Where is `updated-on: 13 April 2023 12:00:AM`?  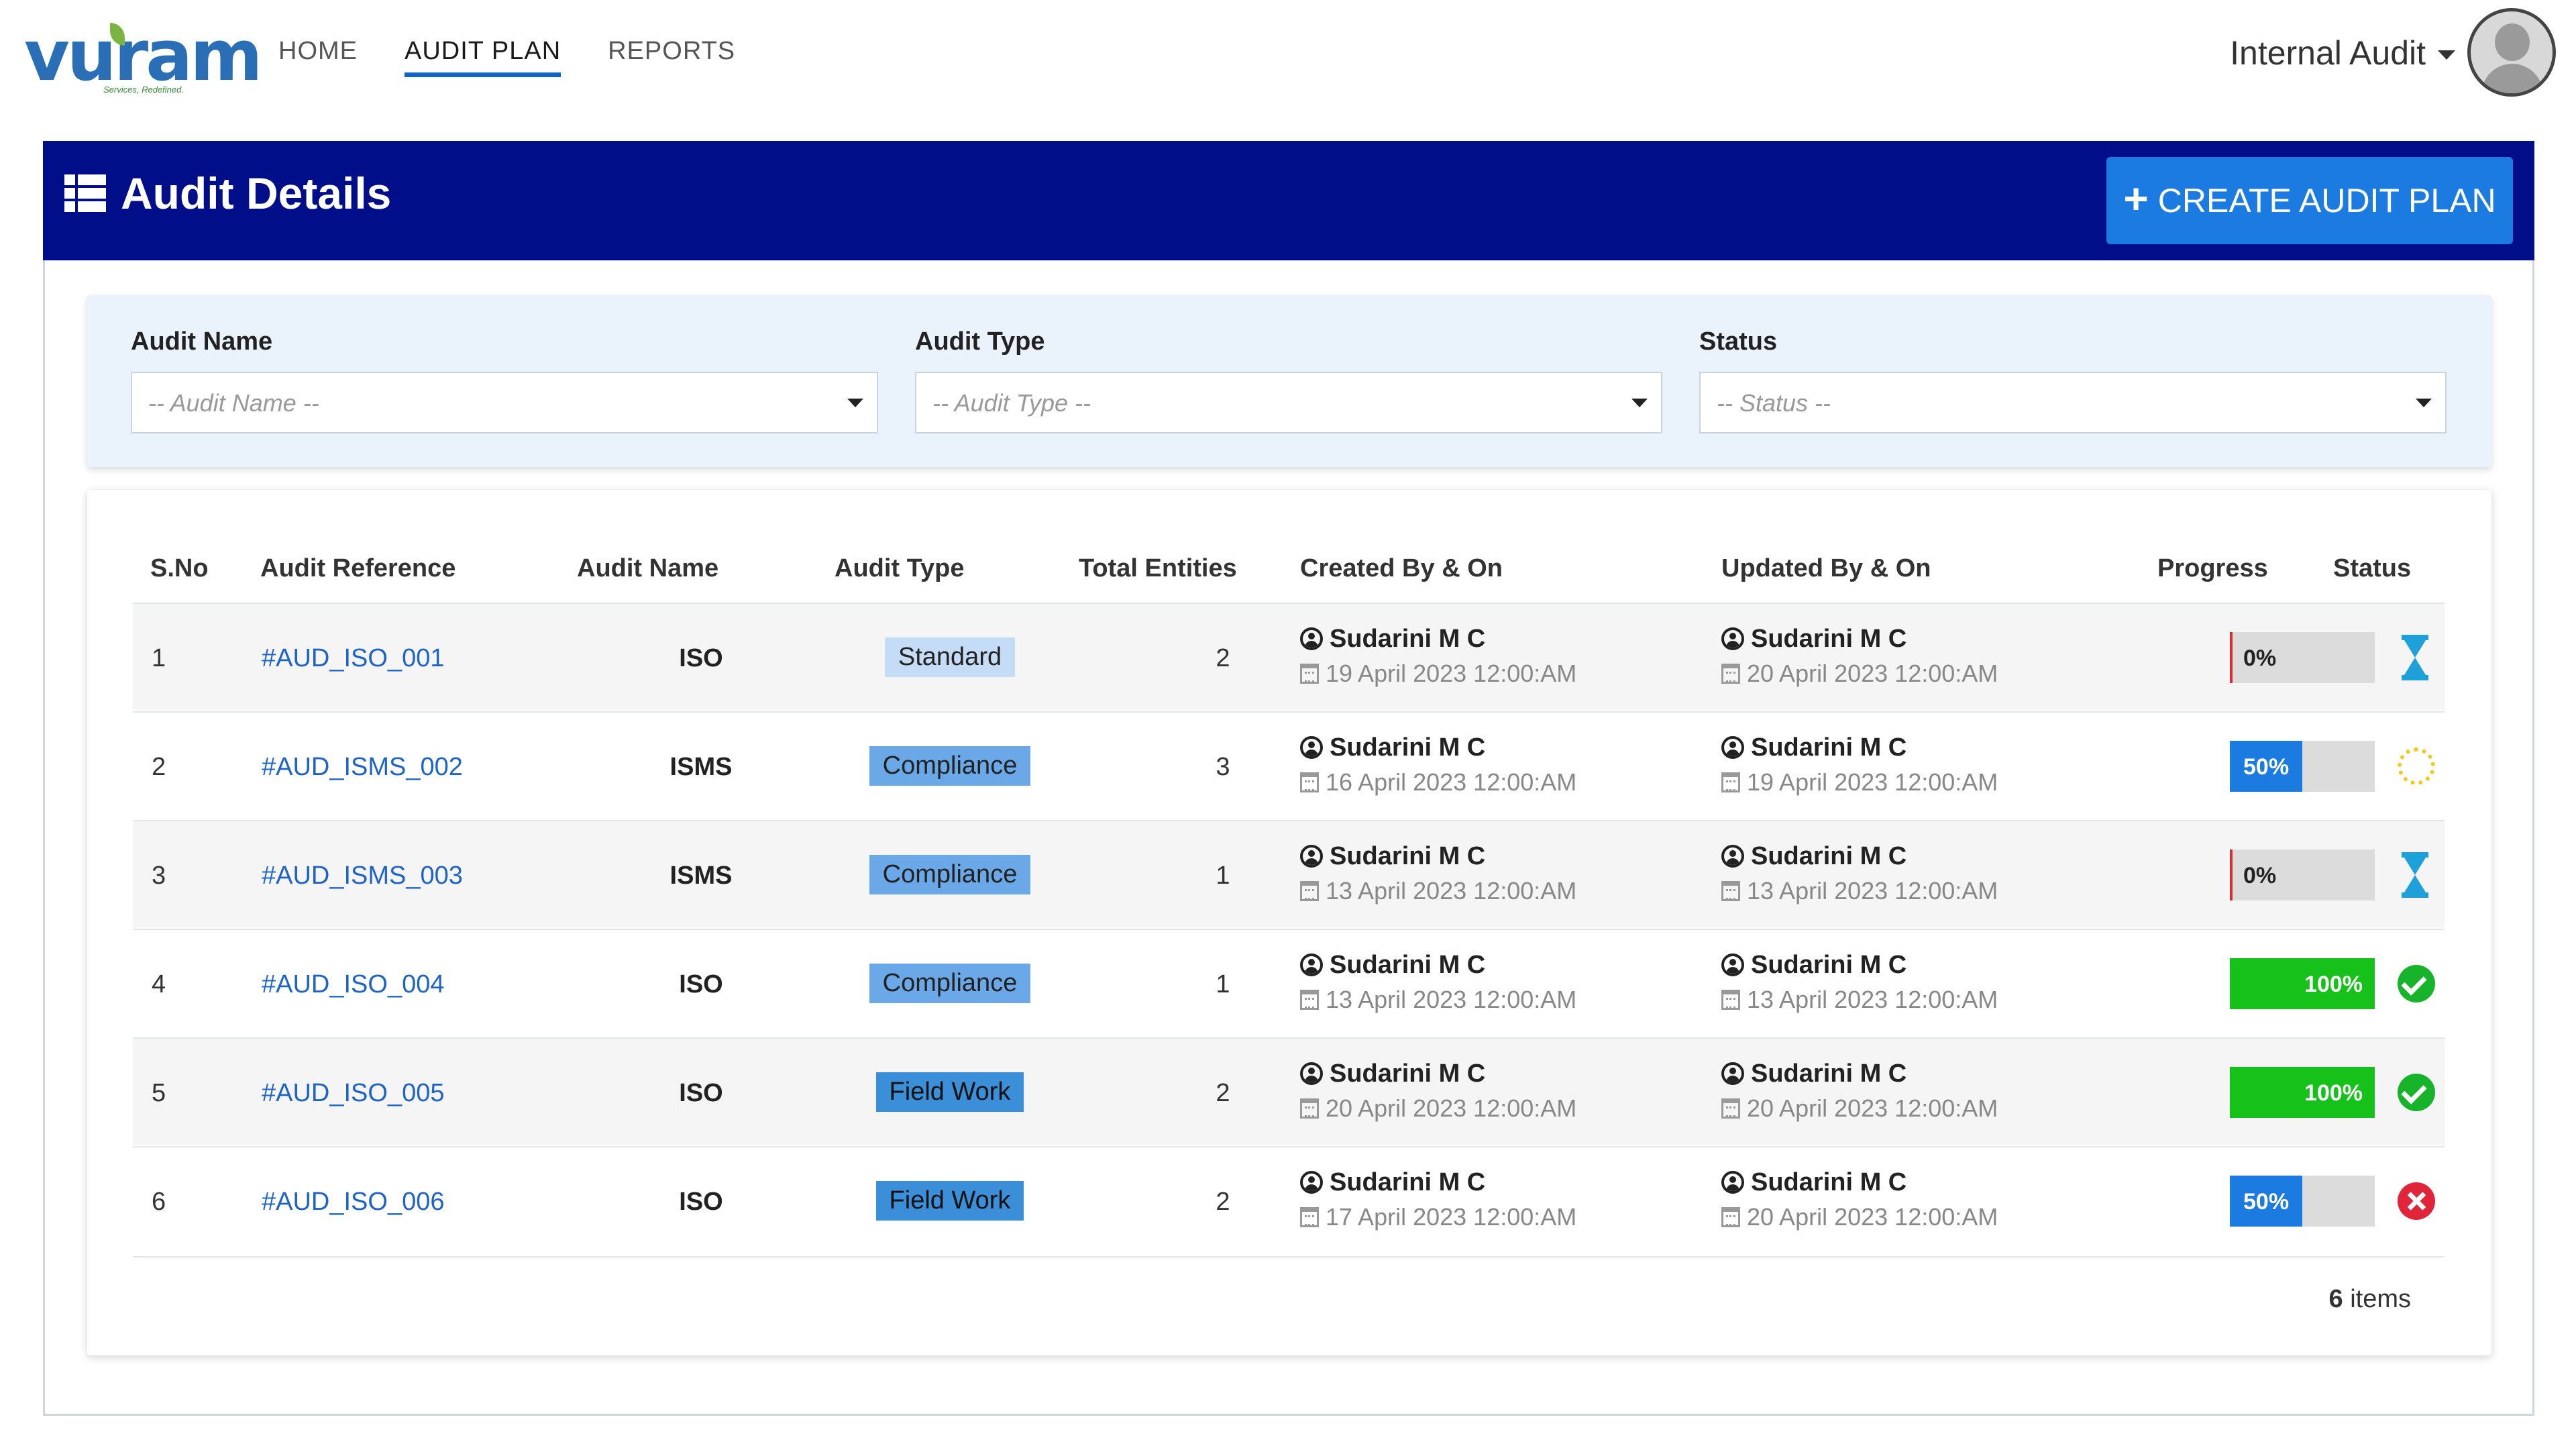 updated-on: 13 April 2023 12:00:AM is located at coordinates (1872, 999).